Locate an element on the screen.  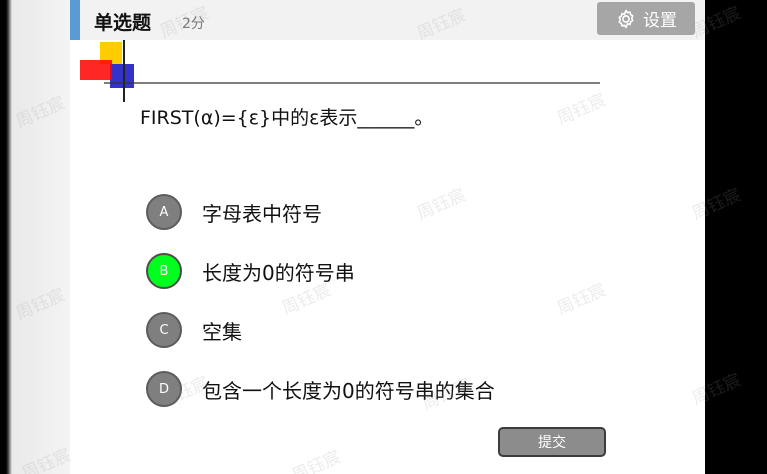
red-square is located at coordinates (96, 70).